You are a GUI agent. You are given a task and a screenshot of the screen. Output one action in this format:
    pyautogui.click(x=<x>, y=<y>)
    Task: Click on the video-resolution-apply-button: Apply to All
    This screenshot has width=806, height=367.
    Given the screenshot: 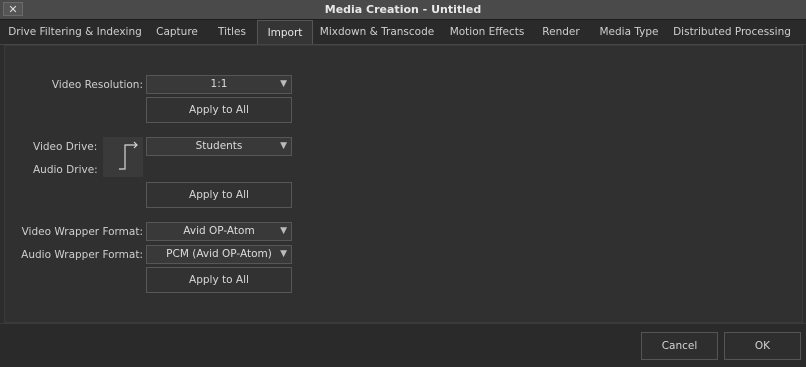 What is the action you would take?
    pyautogui.click(x=219, y=110)
    